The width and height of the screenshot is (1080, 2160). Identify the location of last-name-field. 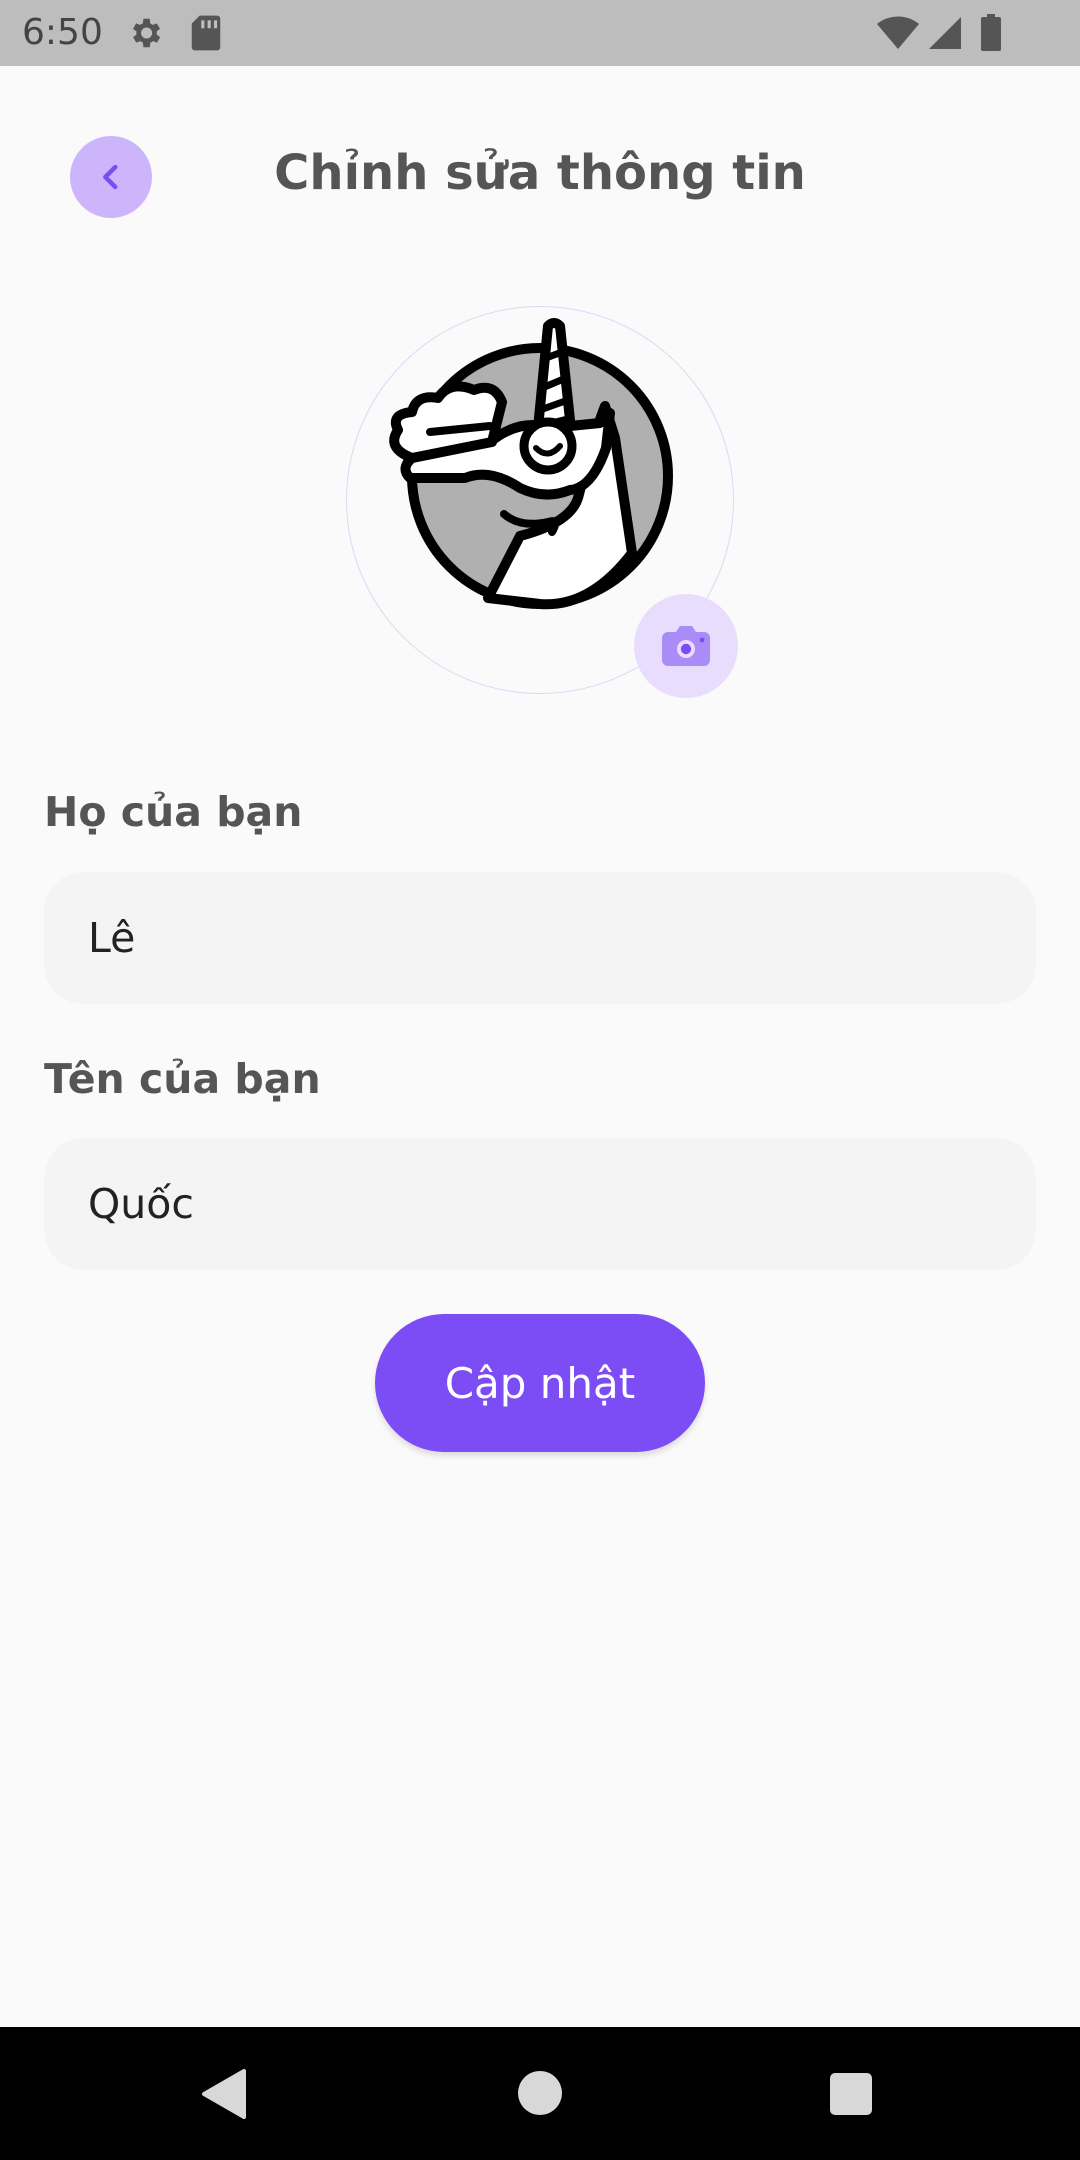
(540, 938).